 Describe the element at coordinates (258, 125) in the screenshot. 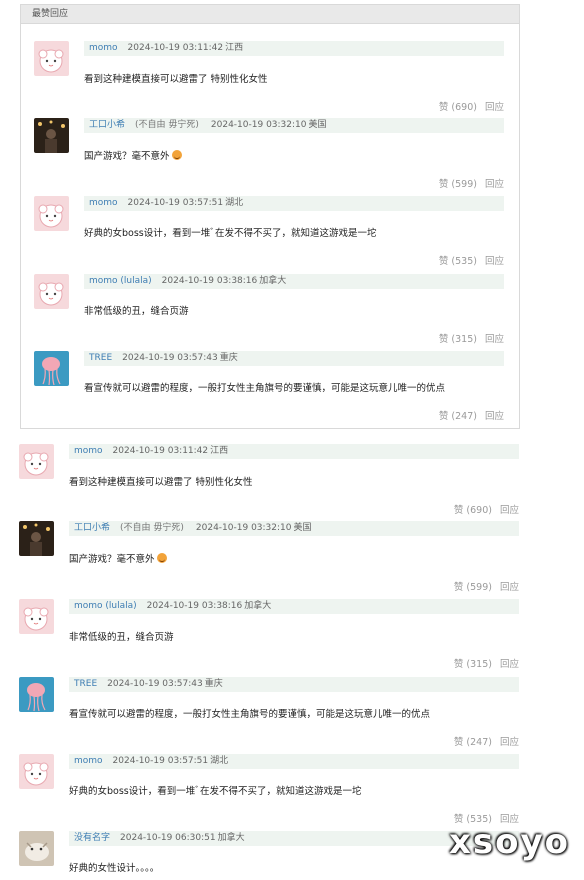

I see `comment-timestamp: 2024-10-19 03:32:10` at that location.